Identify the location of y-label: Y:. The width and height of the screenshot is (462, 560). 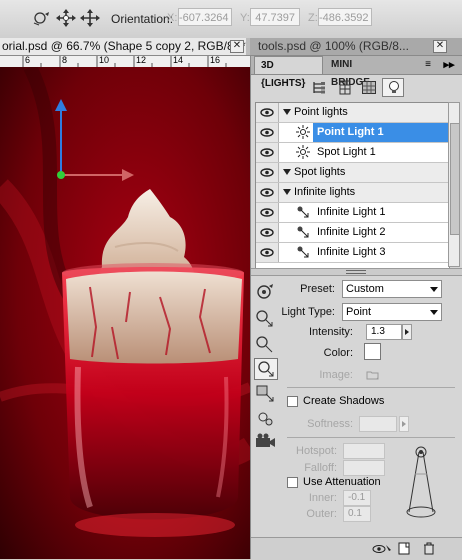
(245, 18).